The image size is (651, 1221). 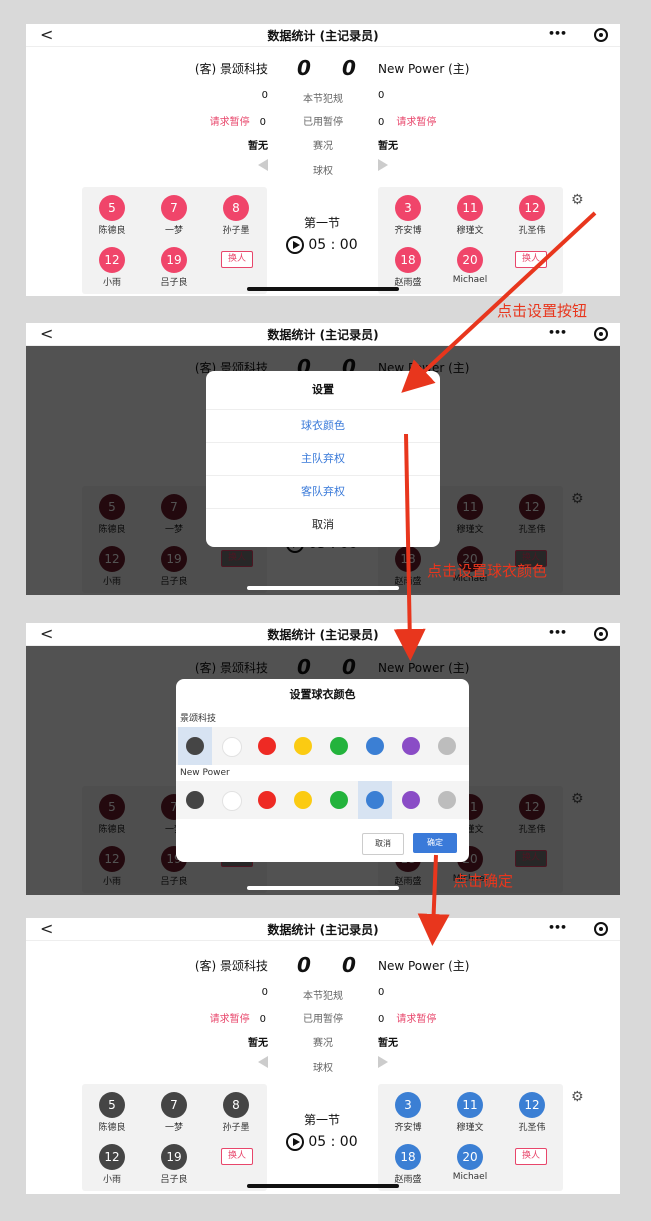 What do you see at coordinates (322, 800) in the screenshot?
I see `team2-swatches` at bounding box center [322, 800].